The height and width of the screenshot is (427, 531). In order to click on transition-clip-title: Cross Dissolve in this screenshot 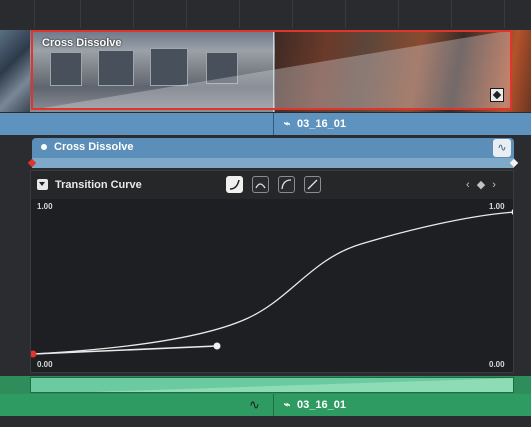, I will do `click(82, 43)`.